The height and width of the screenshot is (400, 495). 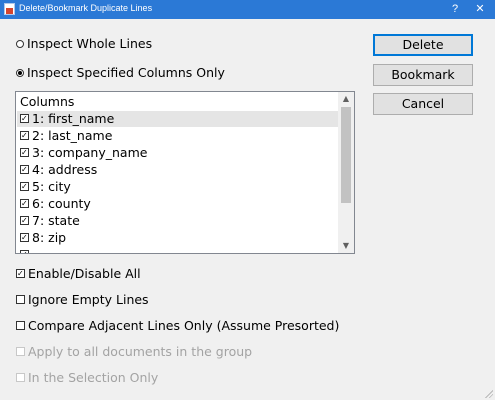 What do you see at coordinates (72, 135) in the screenshot?
I see `list-item-label: 2: last_name` at bounding box center [72, 135].